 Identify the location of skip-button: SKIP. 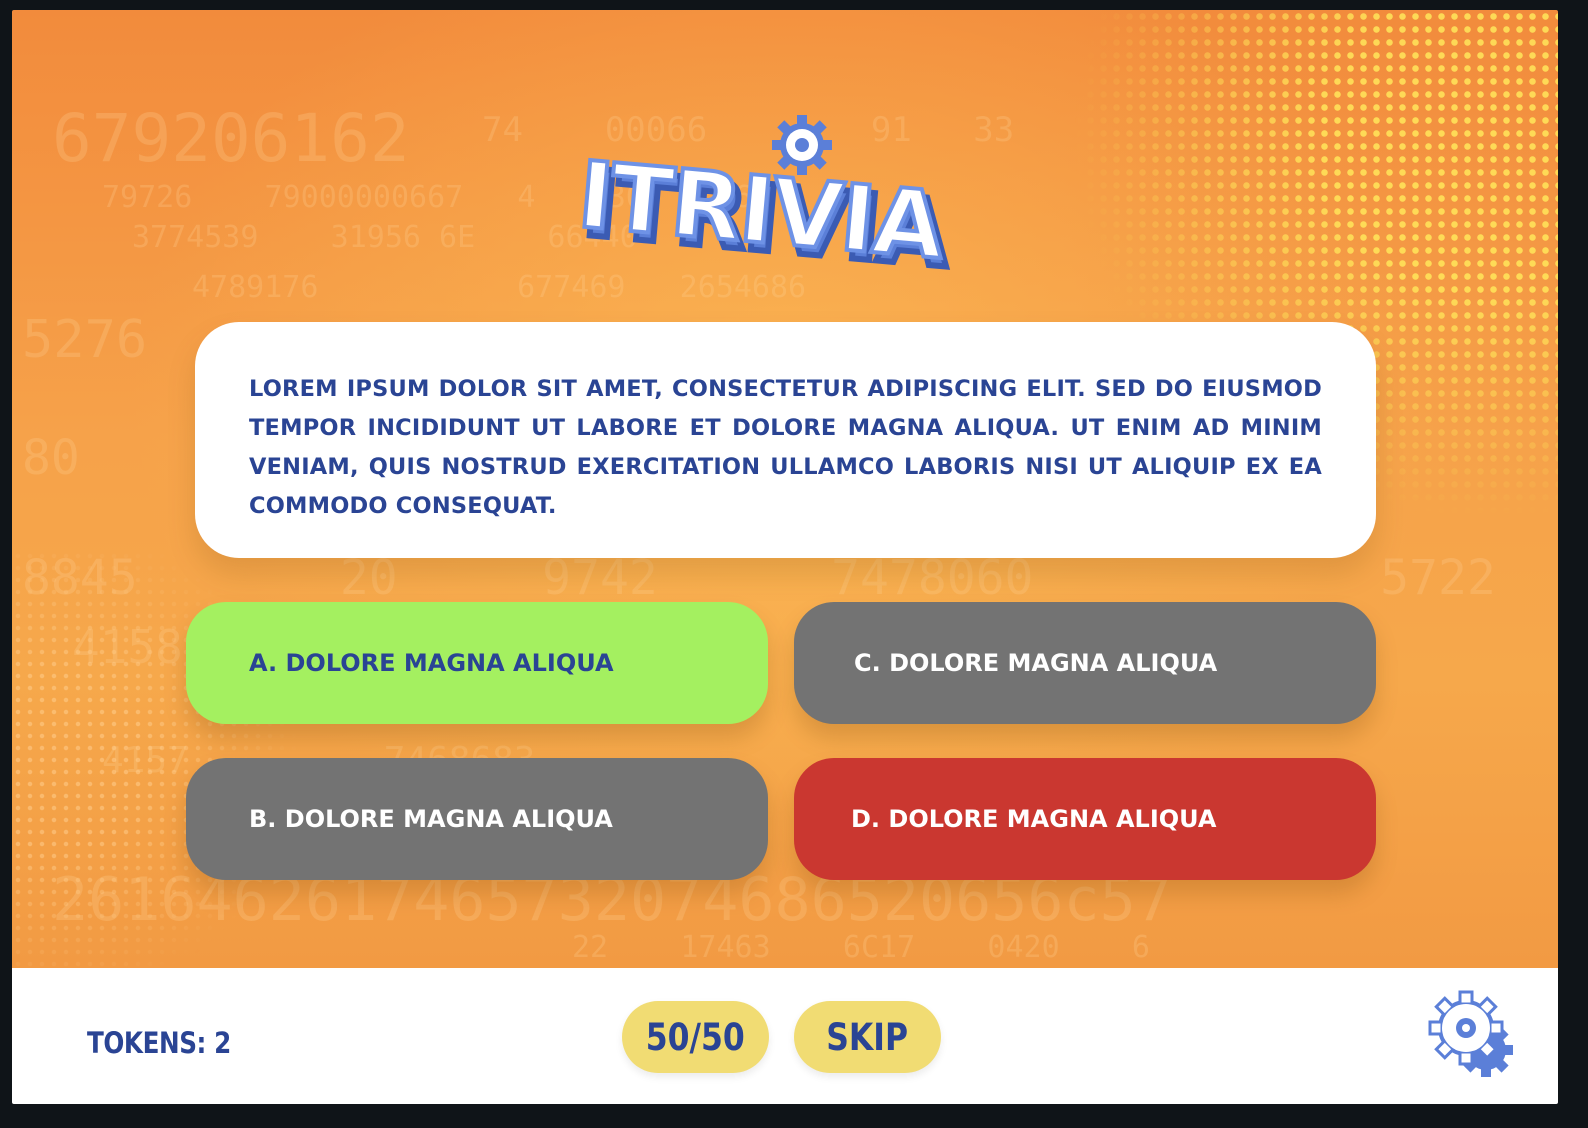
(867, 1037).